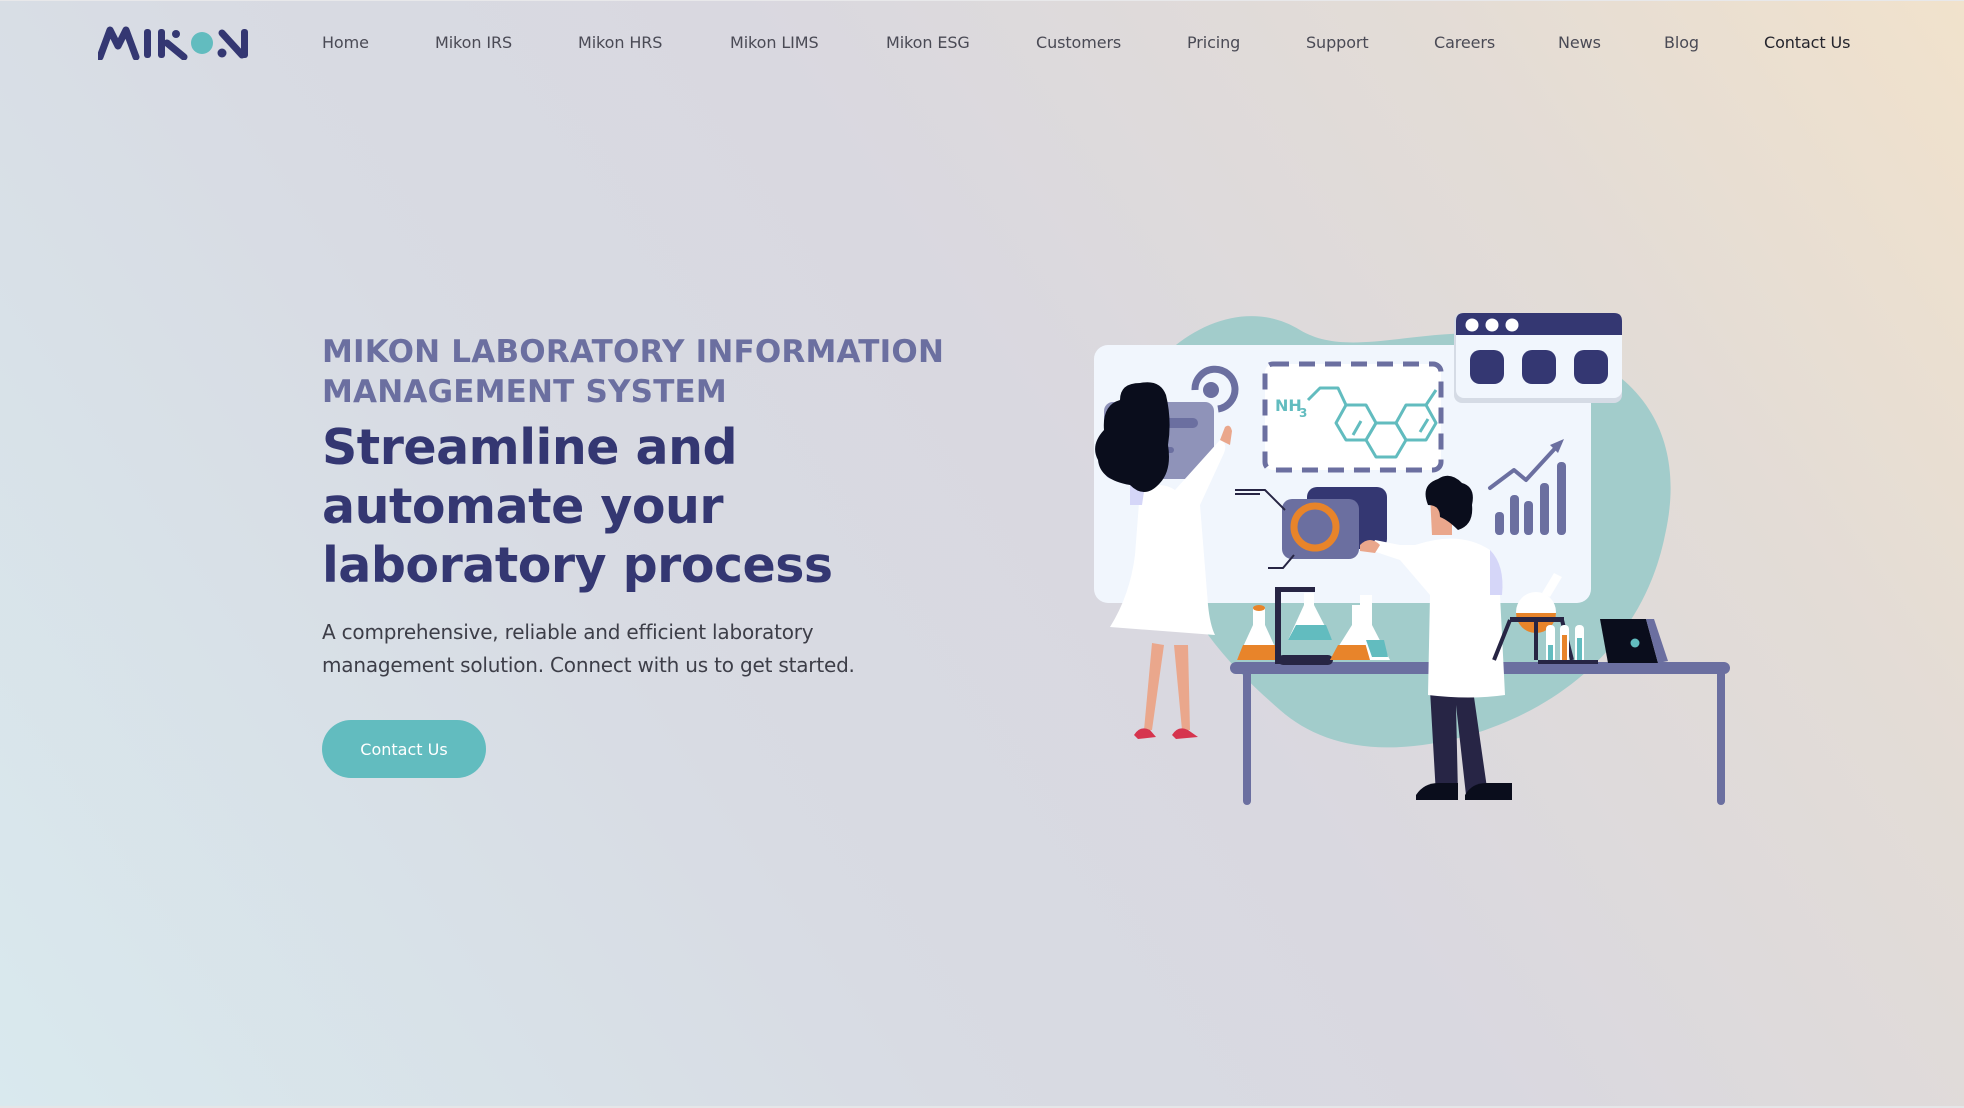 The height and width of the screenshot is (1108, 1964). Describe the element at coordinates (1681, 42) in the screenshot. I see `nav-blog: Blog` at that location.